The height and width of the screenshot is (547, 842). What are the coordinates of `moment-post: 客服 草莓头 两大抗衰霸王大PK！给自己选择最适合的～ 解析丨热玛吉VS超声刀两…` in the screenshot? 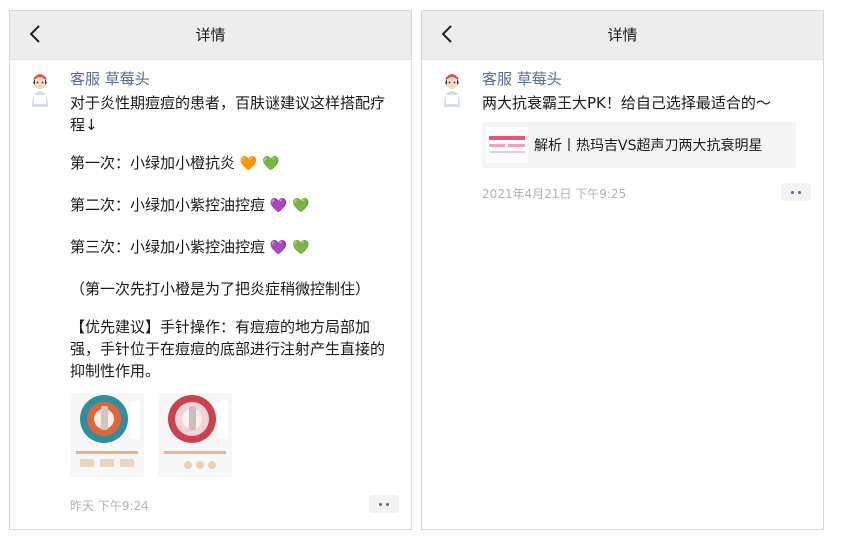 It's located at (623, 139).